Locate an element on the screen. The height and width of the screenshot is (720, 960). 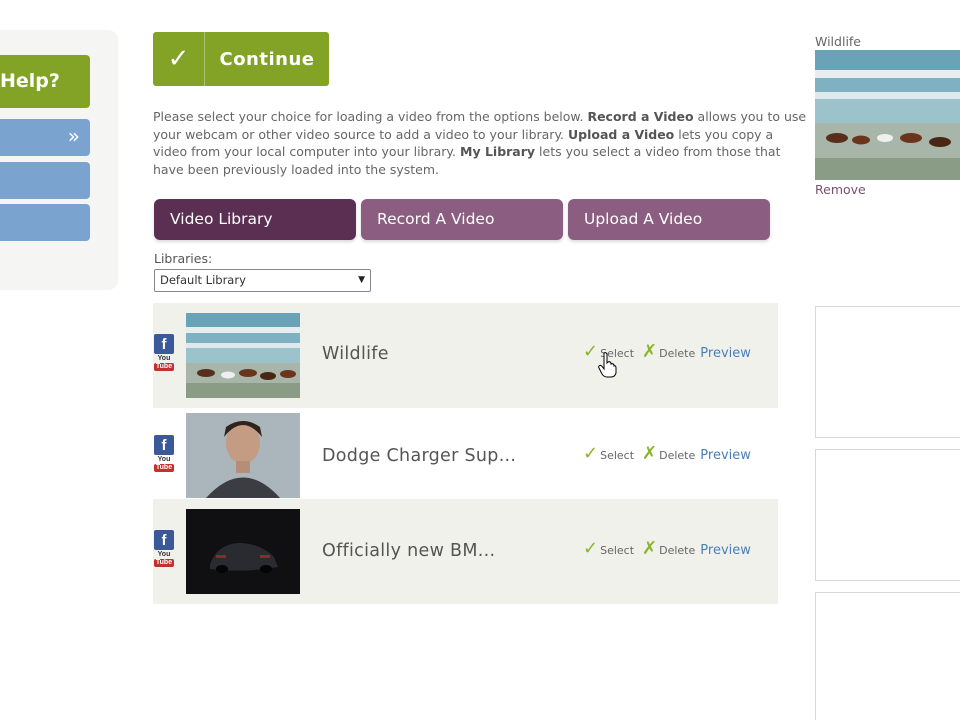
video-thumbnail-bmw is located at coordinates (243, 551).